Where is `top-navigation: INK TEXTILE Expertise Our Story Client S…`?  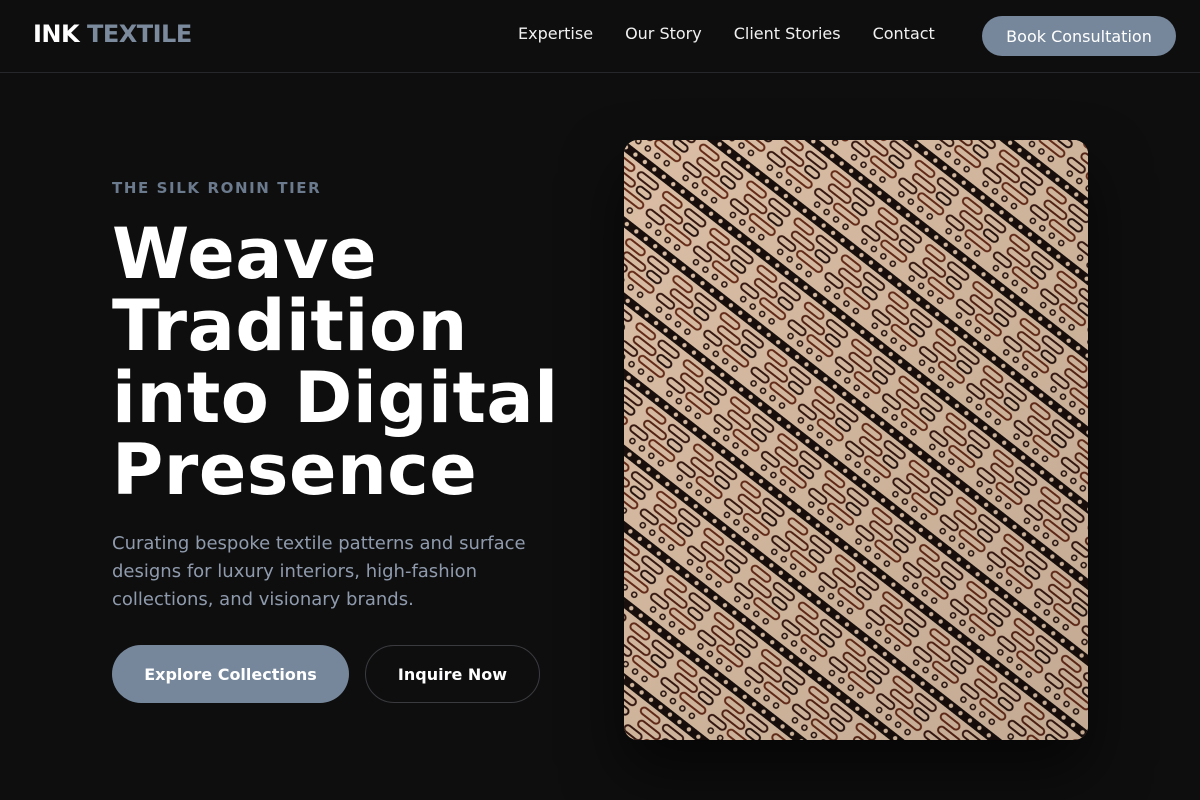 top-navigation: INK TEXTILE Expertise Our Story Client S… is located at coordinates (600, 36).